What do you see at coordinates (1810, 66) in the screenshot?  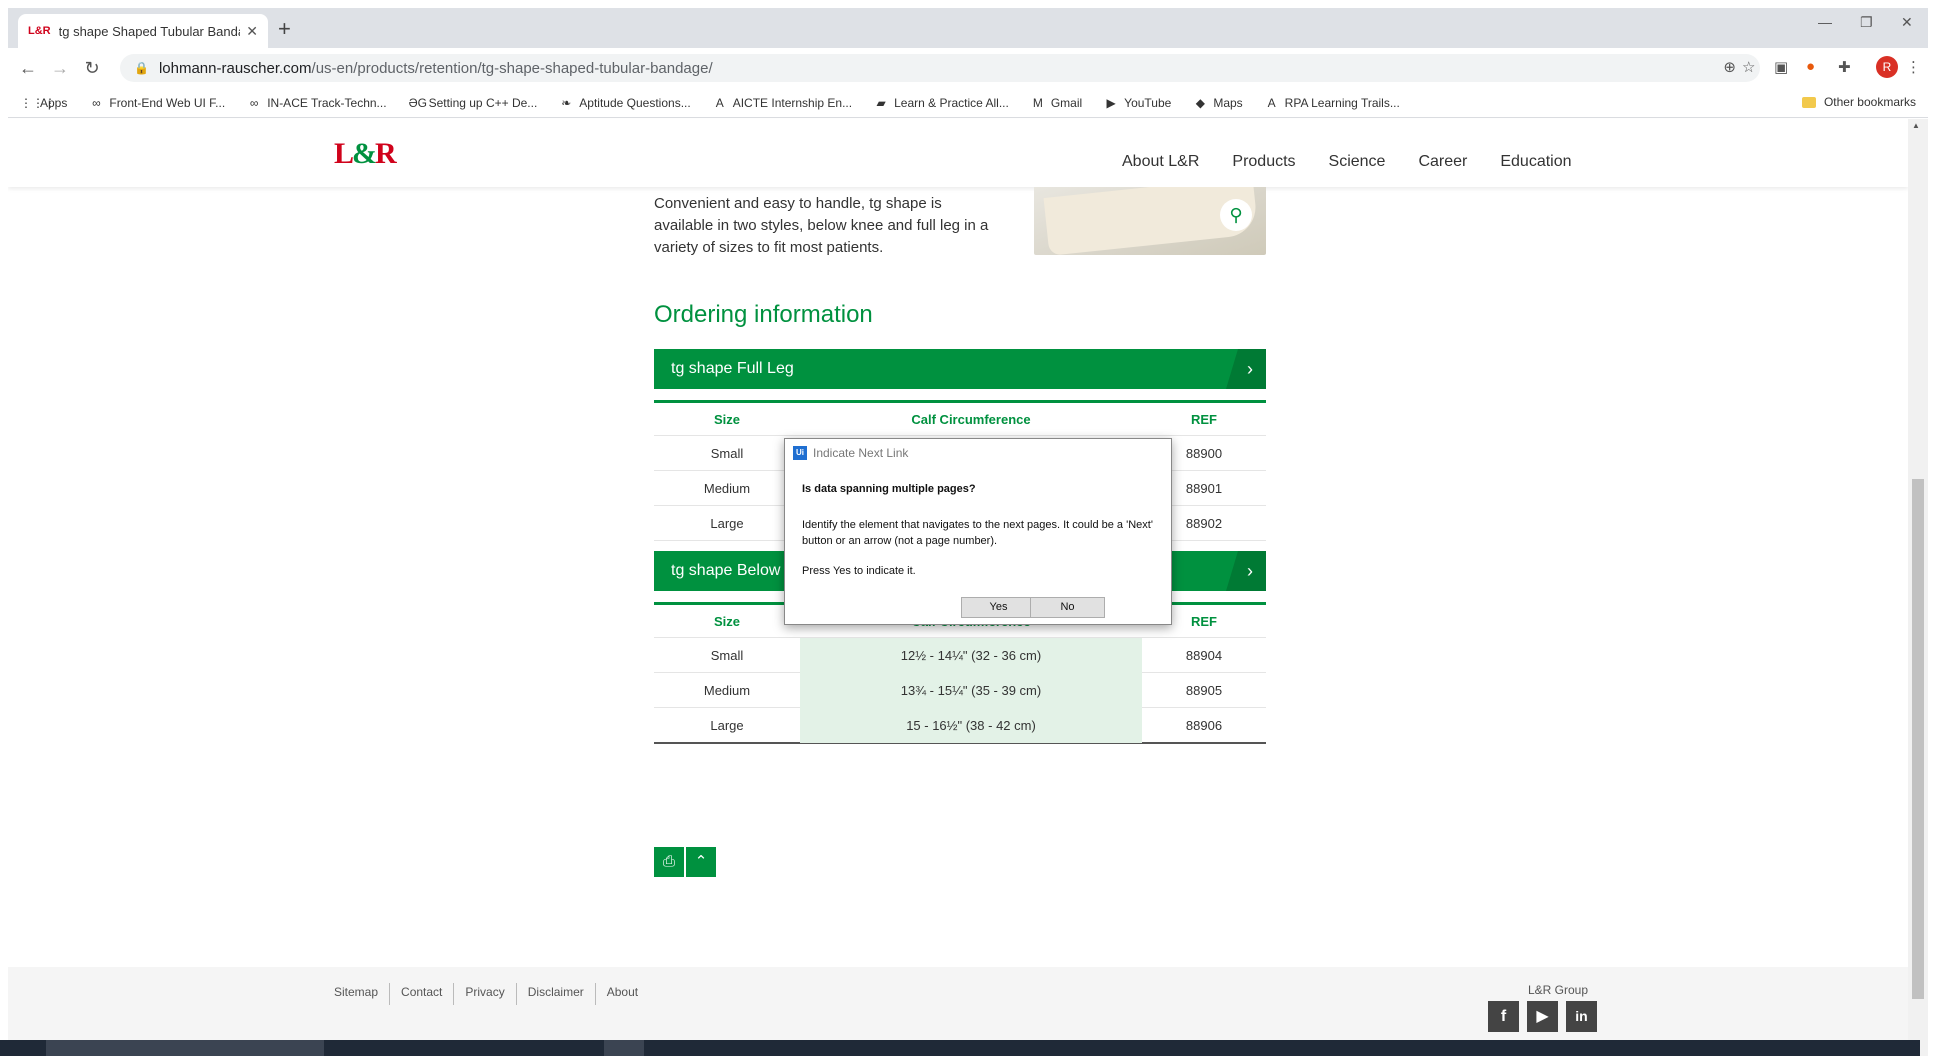 I see `extension-fox-icon: ●` at bounding box center [1810, 66].